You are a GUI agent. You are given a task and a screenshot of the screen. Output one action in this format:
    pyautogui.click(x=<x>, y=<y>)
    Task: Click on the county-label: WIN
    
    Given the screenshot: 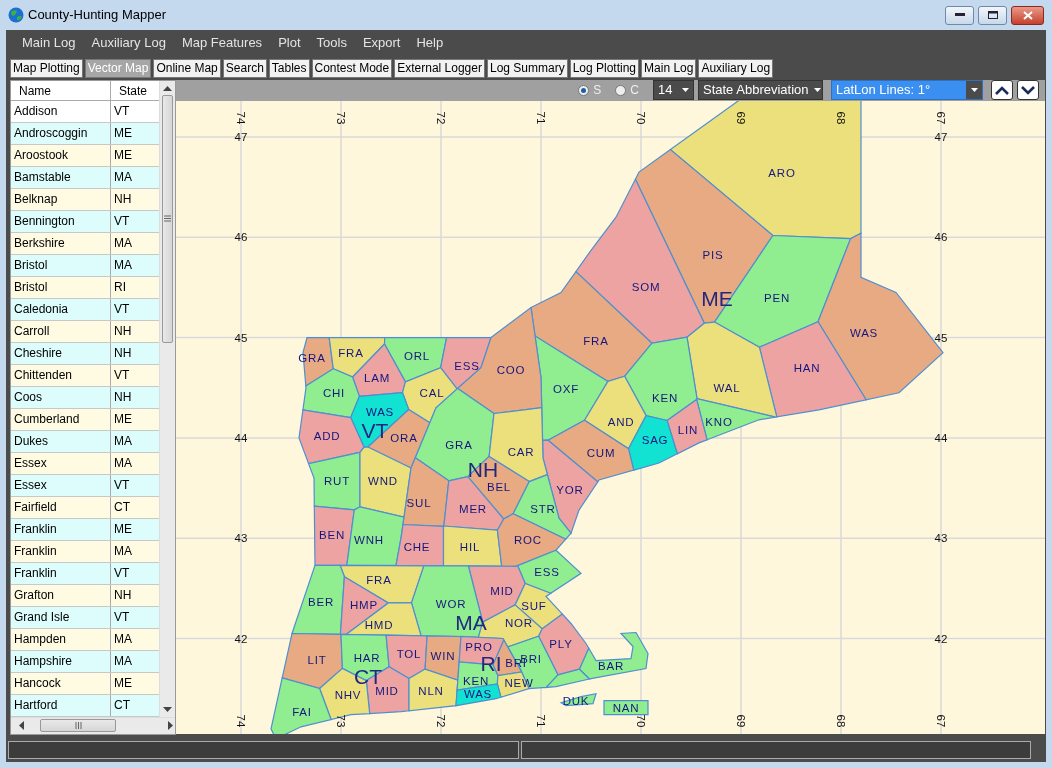 What is the action you would take?
    pyautogui.click(x=443, y=655)
    